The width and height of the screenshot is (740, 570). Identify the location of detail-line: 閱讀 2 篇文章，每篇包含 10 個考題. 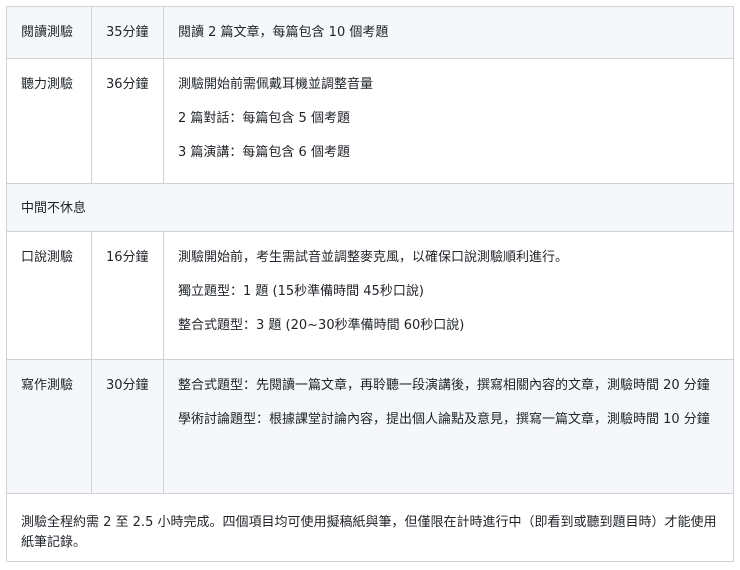
(283, 32).